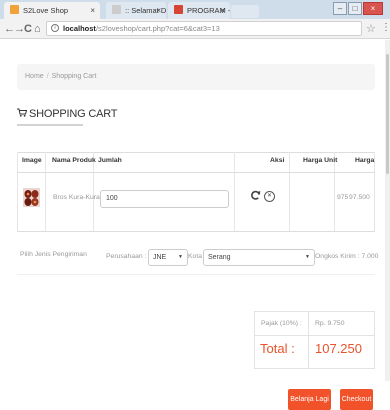  Describe the element at coordinates (356, 399) in the screenshot. I see `checkout-button: Checkout` at that location.